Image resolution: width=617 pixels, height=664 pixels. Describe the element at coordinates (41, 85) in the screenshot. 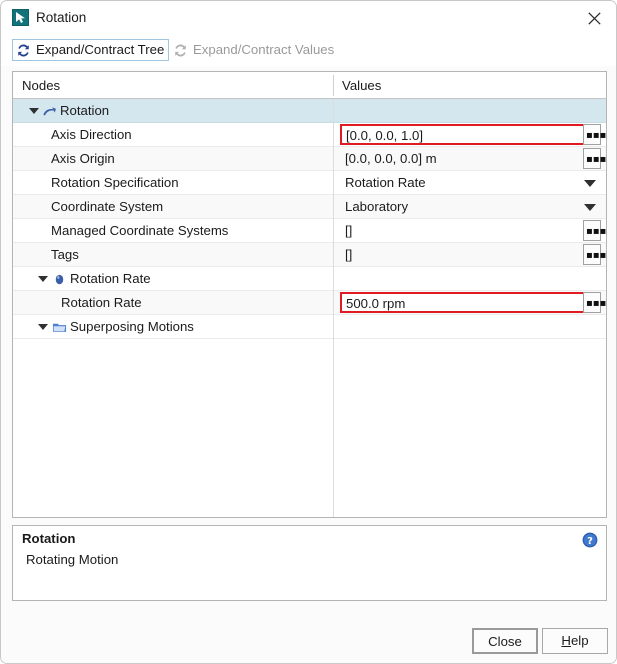

I see `column-header-nodes: Nodes` at that location.